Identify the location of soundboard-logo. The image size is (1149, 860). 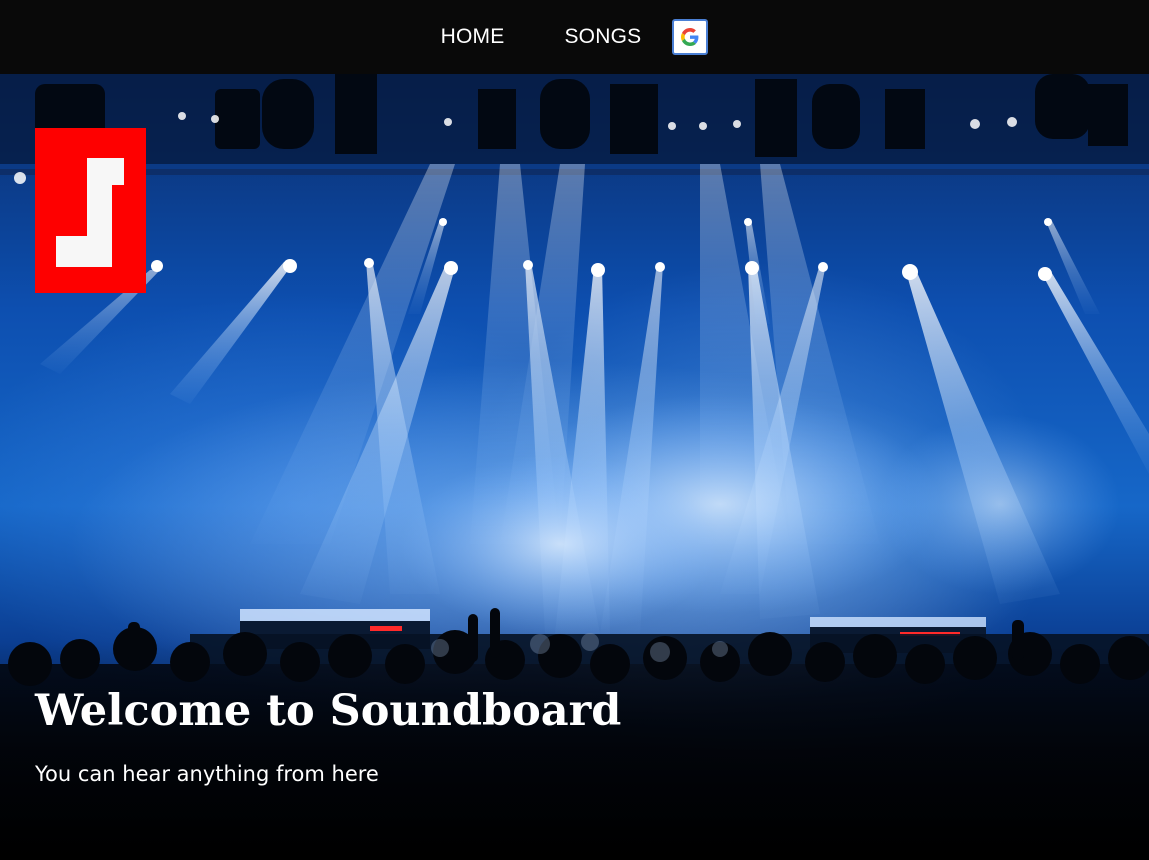
(90, 210).